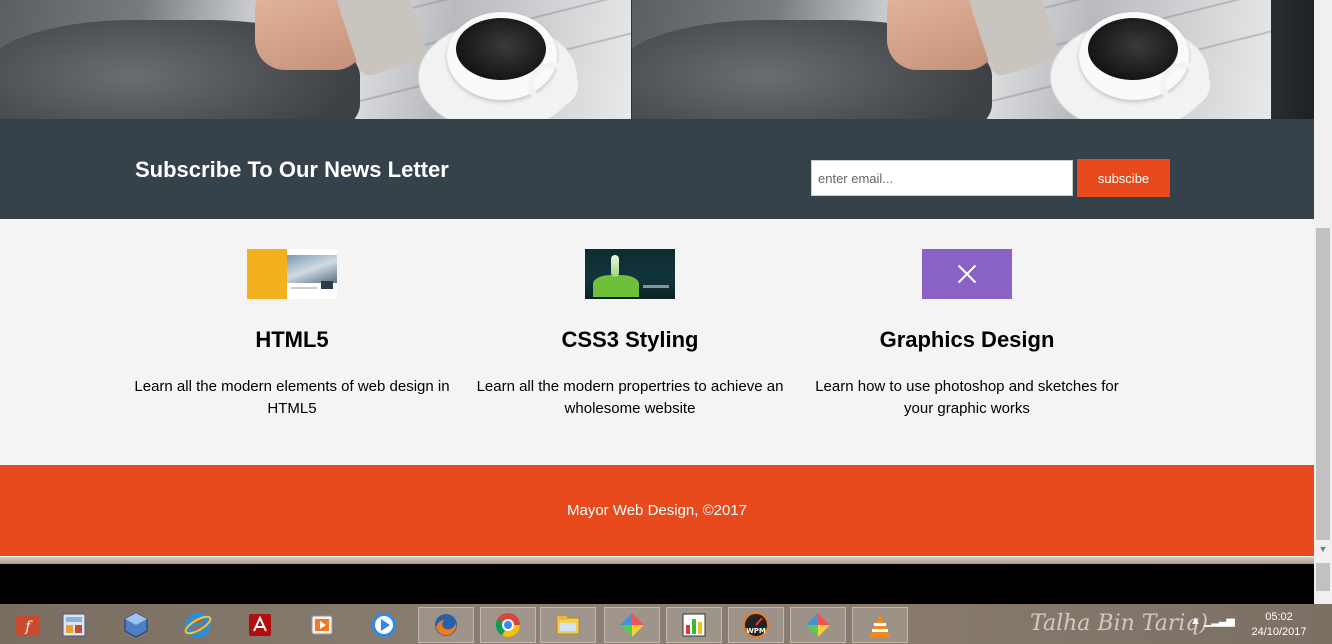 This screenshot has height=644, width=1332. I want to click on footer-copyright: Mayor Web Design, ©2017, so click(657, 510).